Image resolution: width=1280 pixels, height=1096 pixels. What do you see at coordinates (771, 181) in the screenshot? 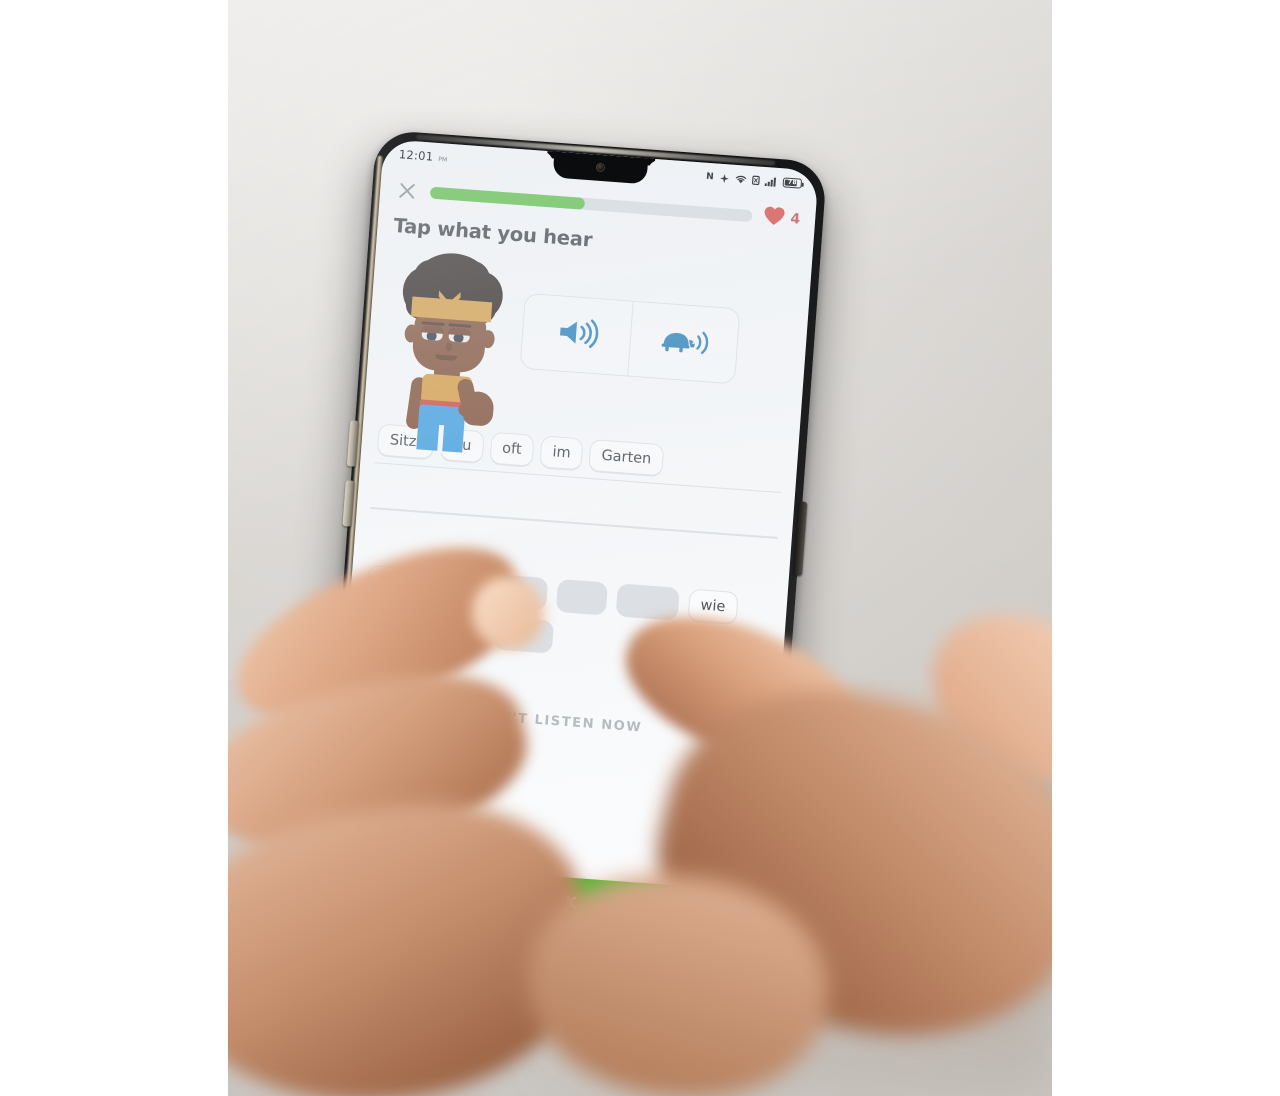
I see `signal-bars-icon` at bounding box center [771, 181].